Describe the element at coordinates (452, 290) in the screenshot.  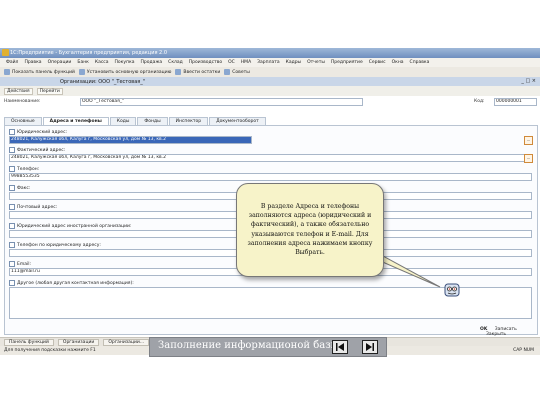
I see `assistant-icon` at that location.